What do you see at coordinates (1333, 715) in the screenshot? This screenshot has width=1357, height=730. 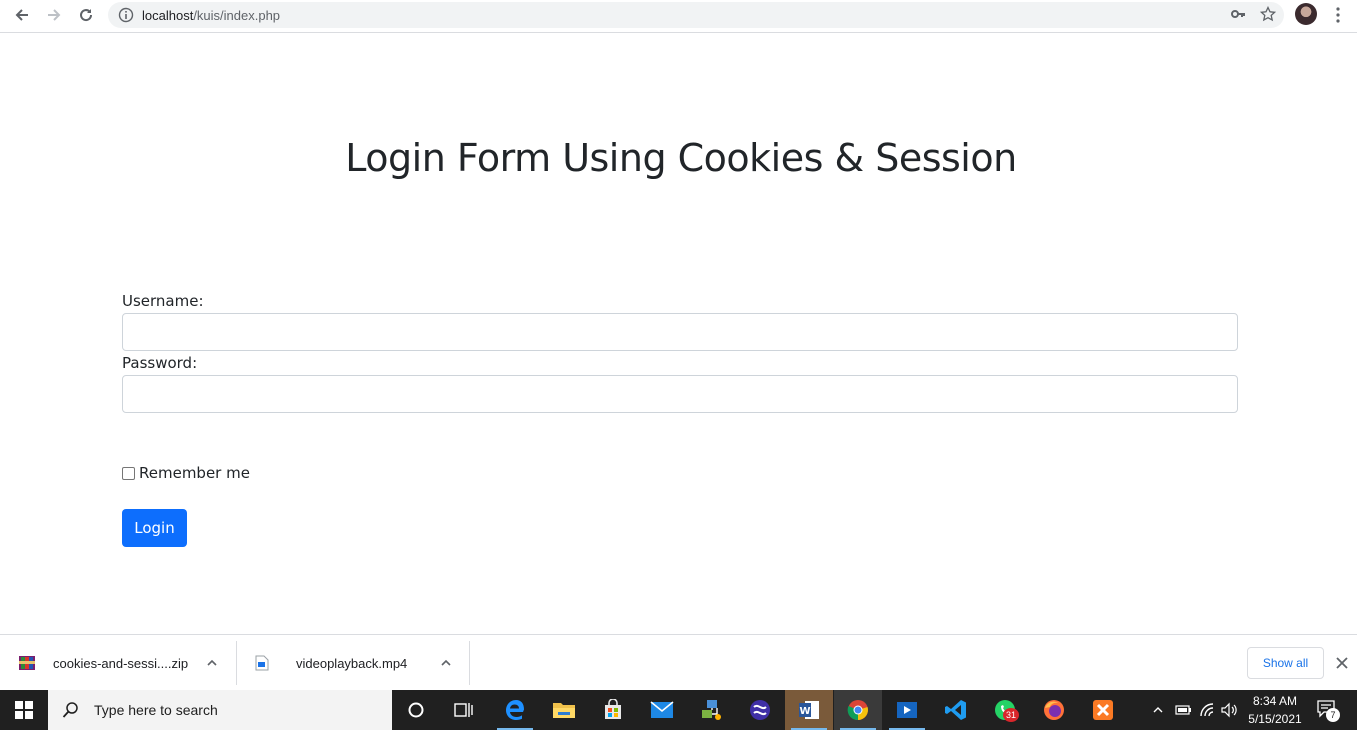 I see `notification-badge: 7` at bounding box center [1333, 715].